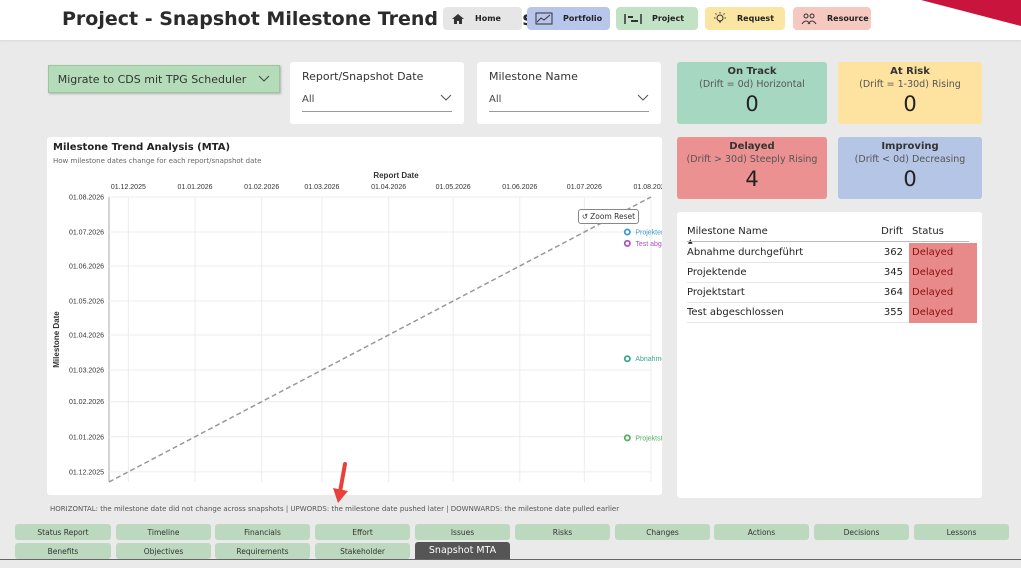 The image size is (1021, 568). I want to click on kpi-at-risk-count: 0, so click(910, 104).